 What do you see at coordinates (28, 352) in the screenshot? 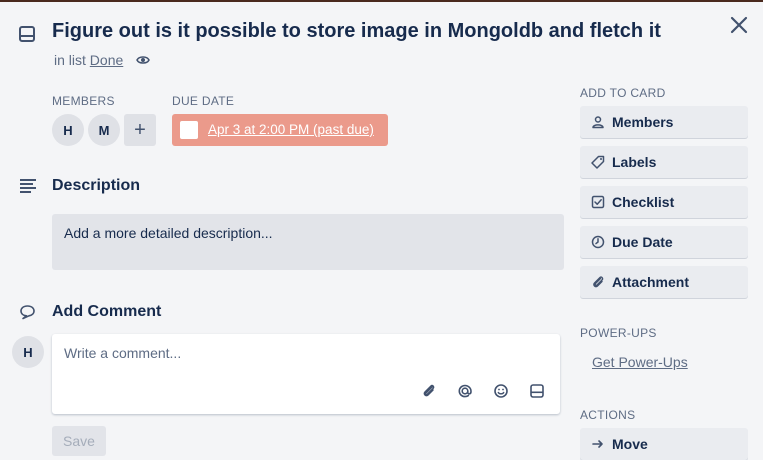
I see `current-user-avatar: H` at bounding box center [28, 352].